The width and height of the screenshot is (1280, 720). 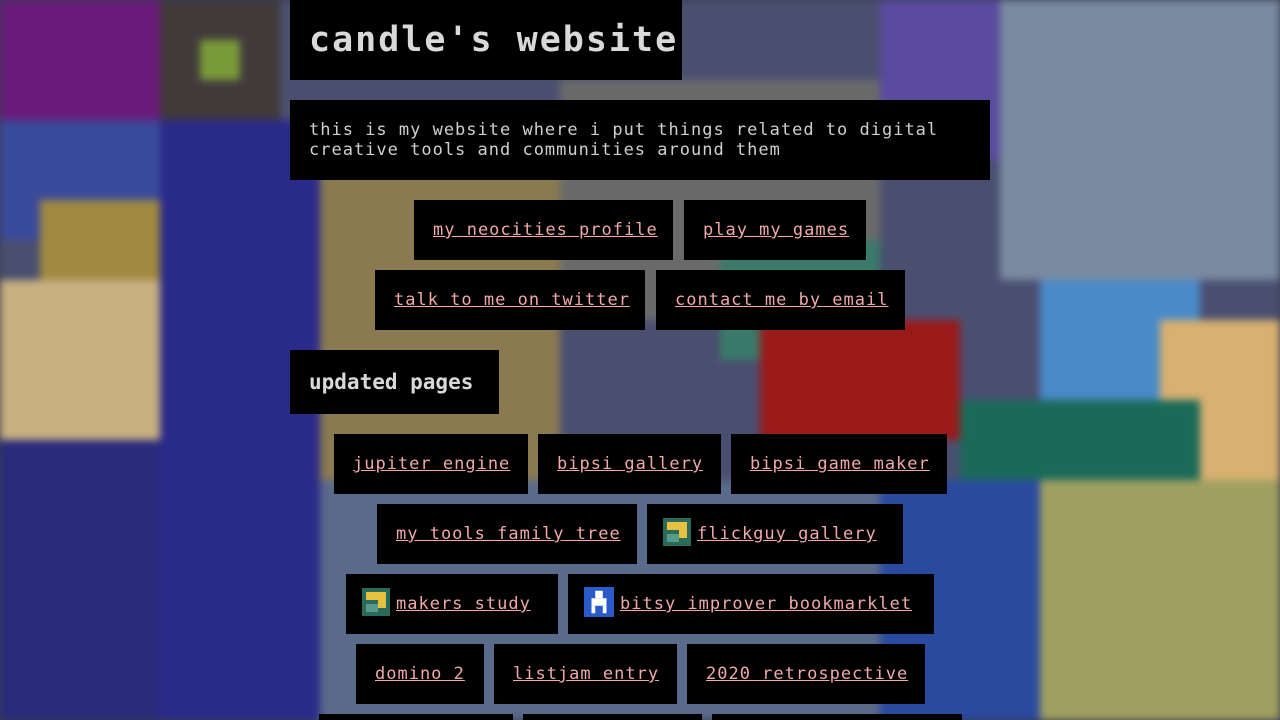 I want to click on page-item: domino 2, so click(x=420, y=674).